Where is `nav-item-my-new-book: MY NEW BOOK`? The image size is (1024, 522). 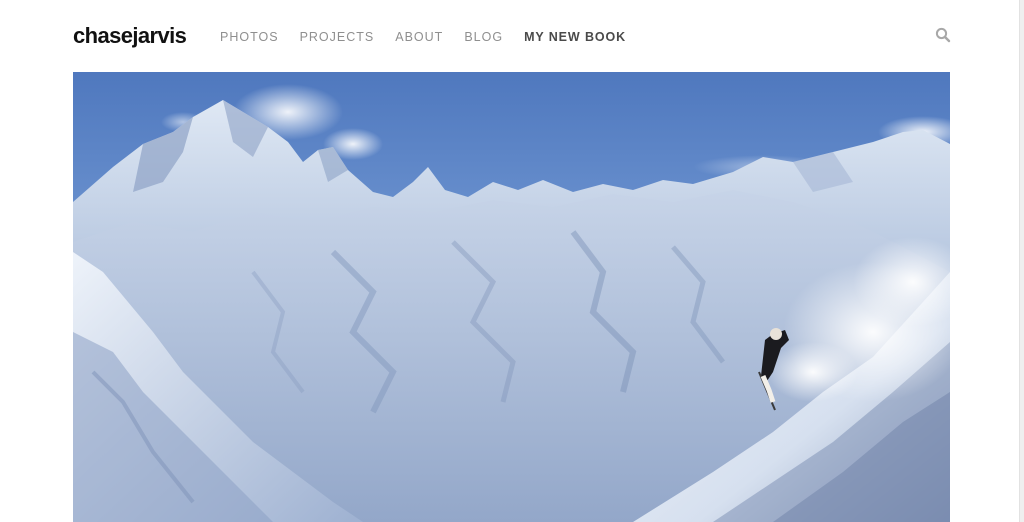
nav-item-my-new-book: MY NEW BOOK is located at coordinates (575, 37).